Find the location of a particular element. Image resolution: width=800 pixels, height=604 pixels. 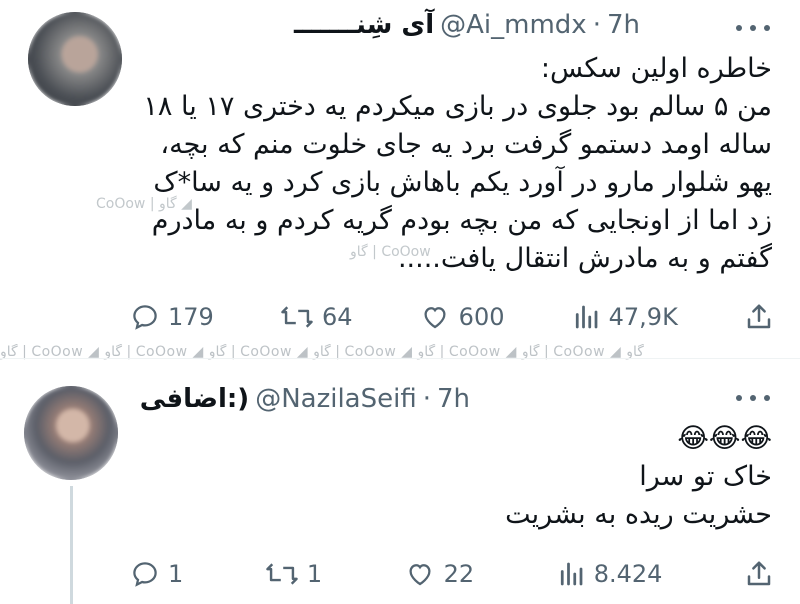

tweet-header: اضافی:) @NazilaSeifi · 7h is located at coordinates (305, 399).